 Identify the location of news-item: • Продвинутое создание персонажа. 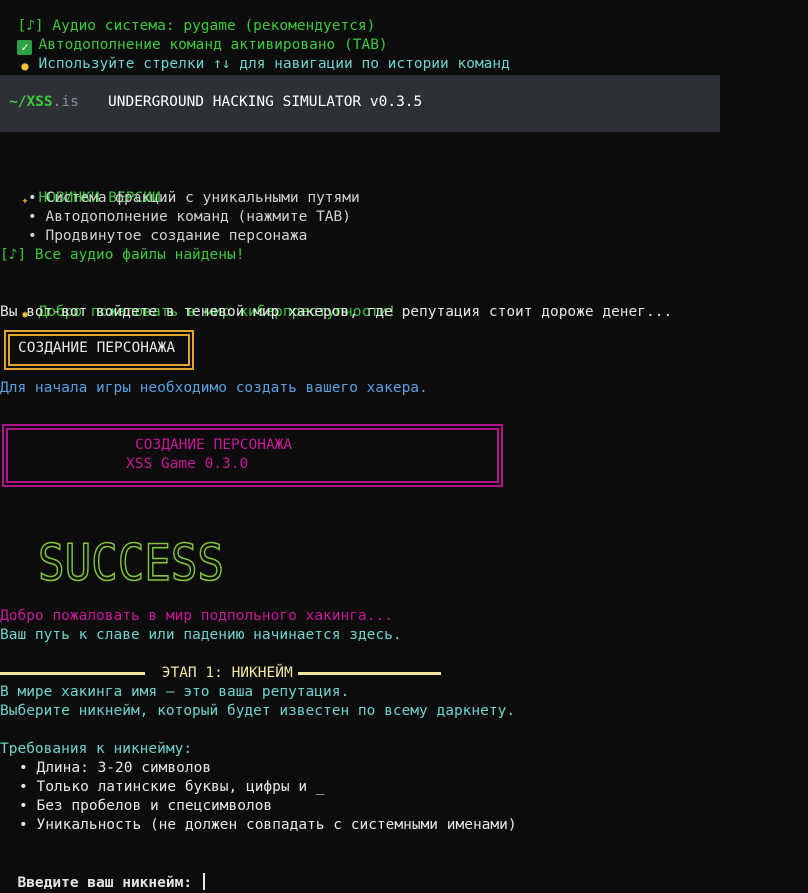
(168, 236).